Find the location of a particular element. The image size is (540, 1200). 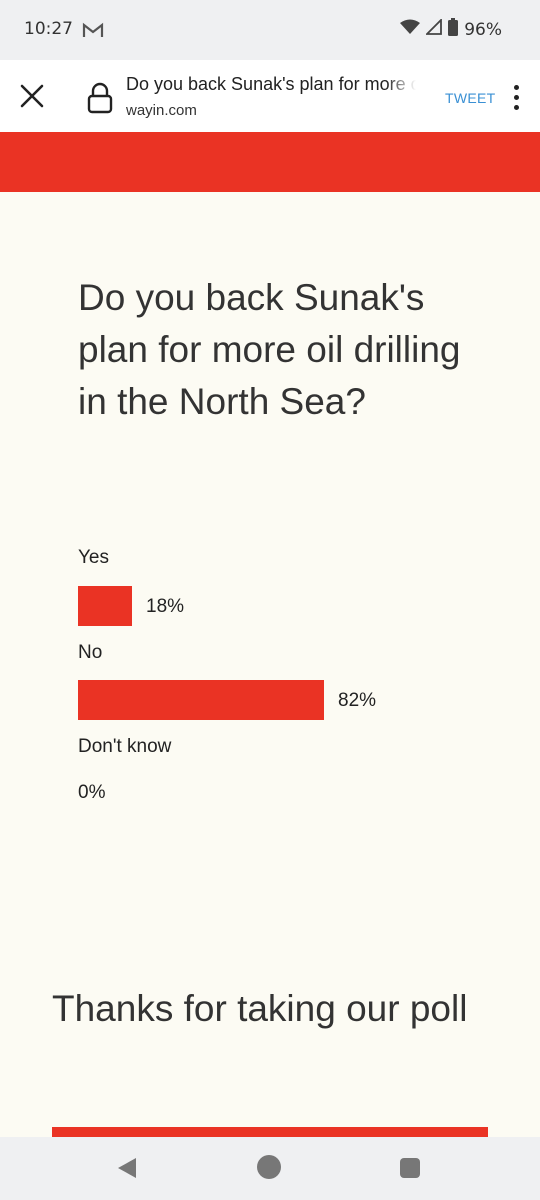

status-icons: 96% is located at coordinates (451, 29).